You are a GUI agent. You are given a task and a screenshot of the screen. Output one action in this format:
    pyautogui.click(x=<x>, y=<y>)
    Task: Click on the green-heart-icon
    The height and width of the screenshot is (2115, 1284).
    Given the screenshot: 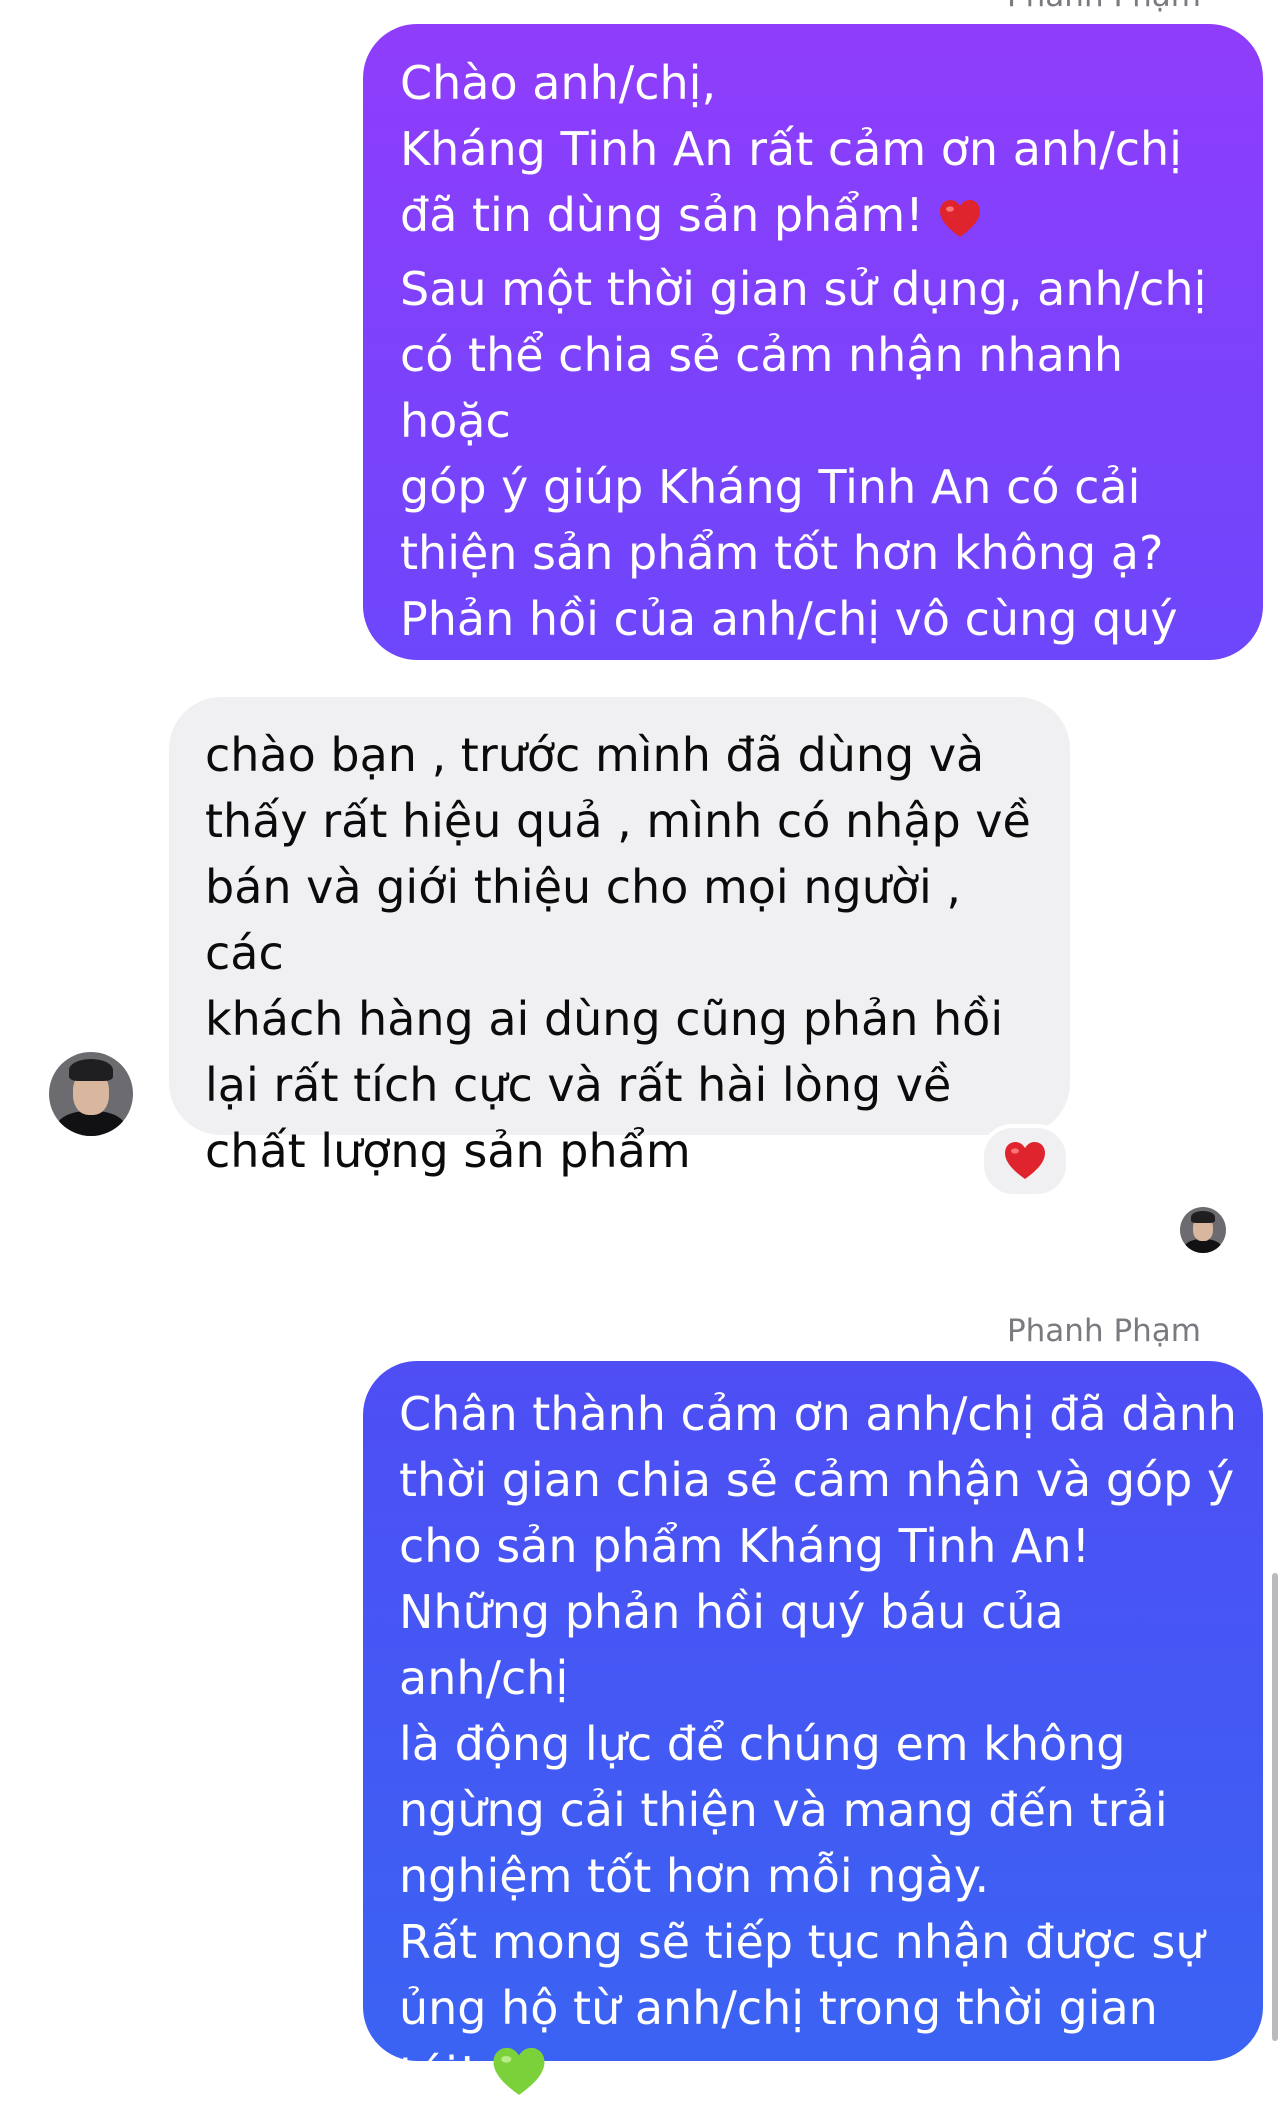 What is the action you would take?
    pyautogui.click(x=519, y=2080)
    